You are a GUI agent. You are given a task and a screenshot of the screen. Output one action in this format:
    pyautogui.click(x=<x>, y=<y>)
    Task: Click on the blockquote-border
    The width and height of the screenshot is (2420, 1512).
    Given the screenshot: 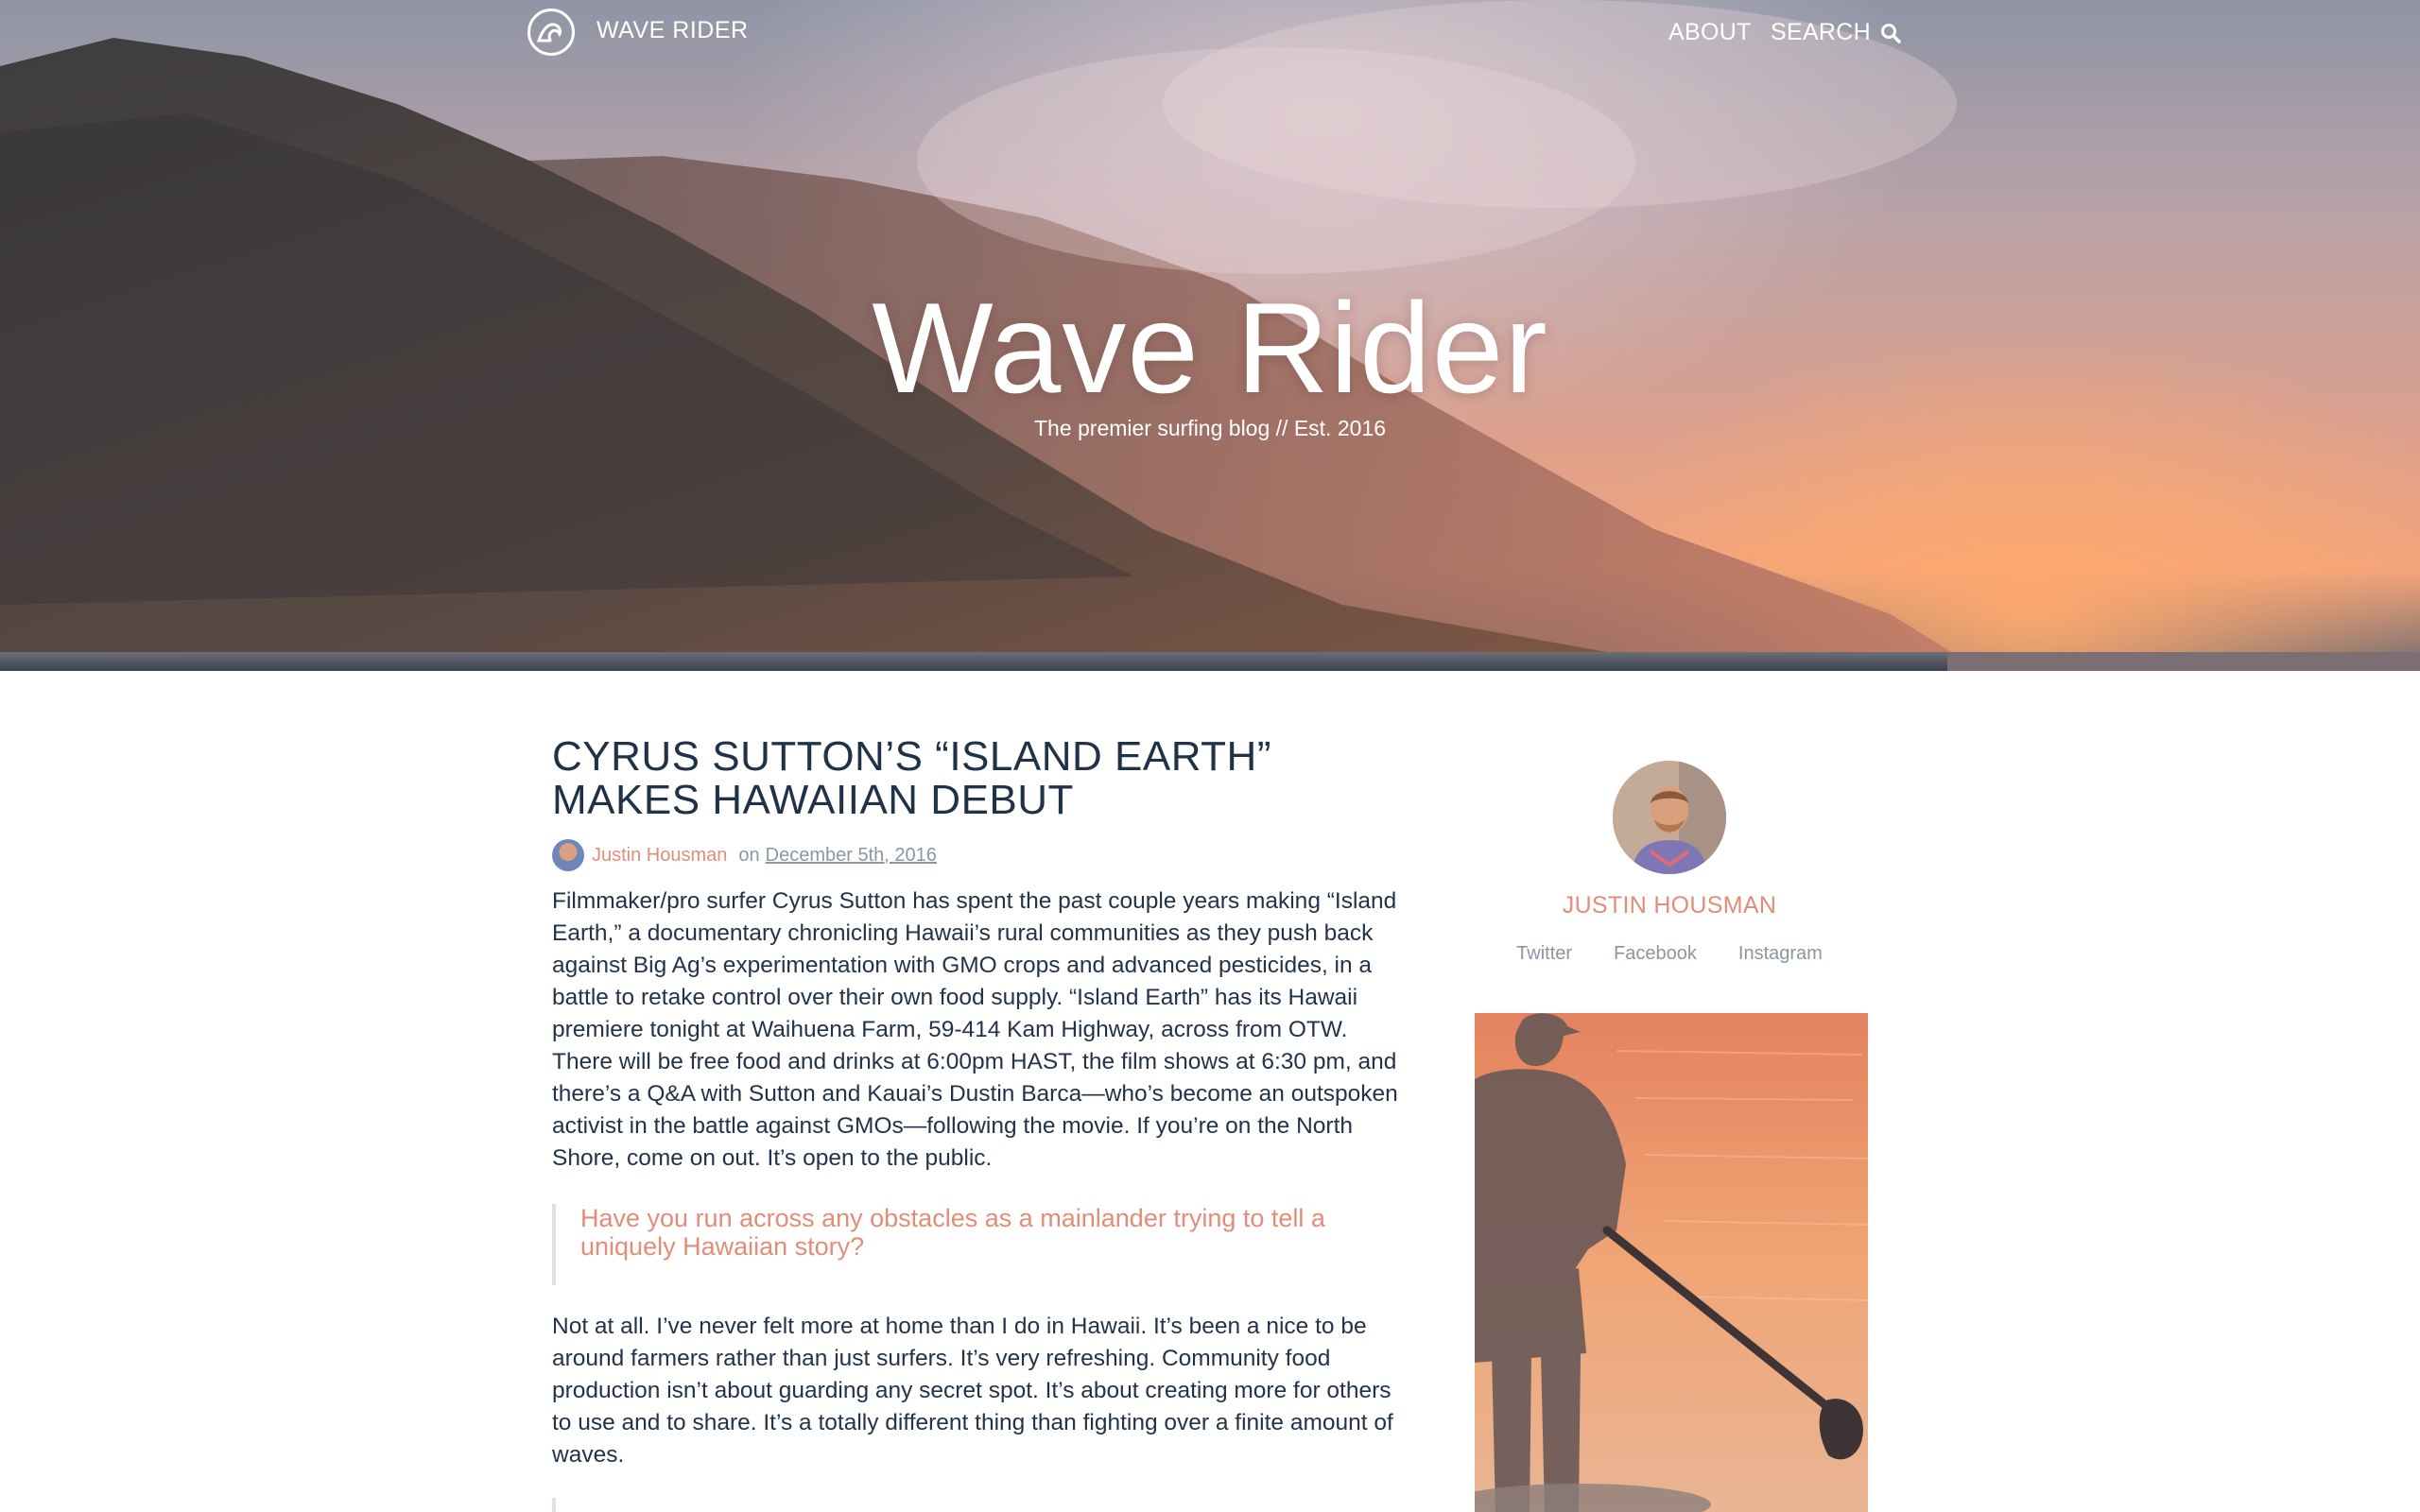 What is the action you would take?
    pyautogui.click(x=554, y=1505)
    